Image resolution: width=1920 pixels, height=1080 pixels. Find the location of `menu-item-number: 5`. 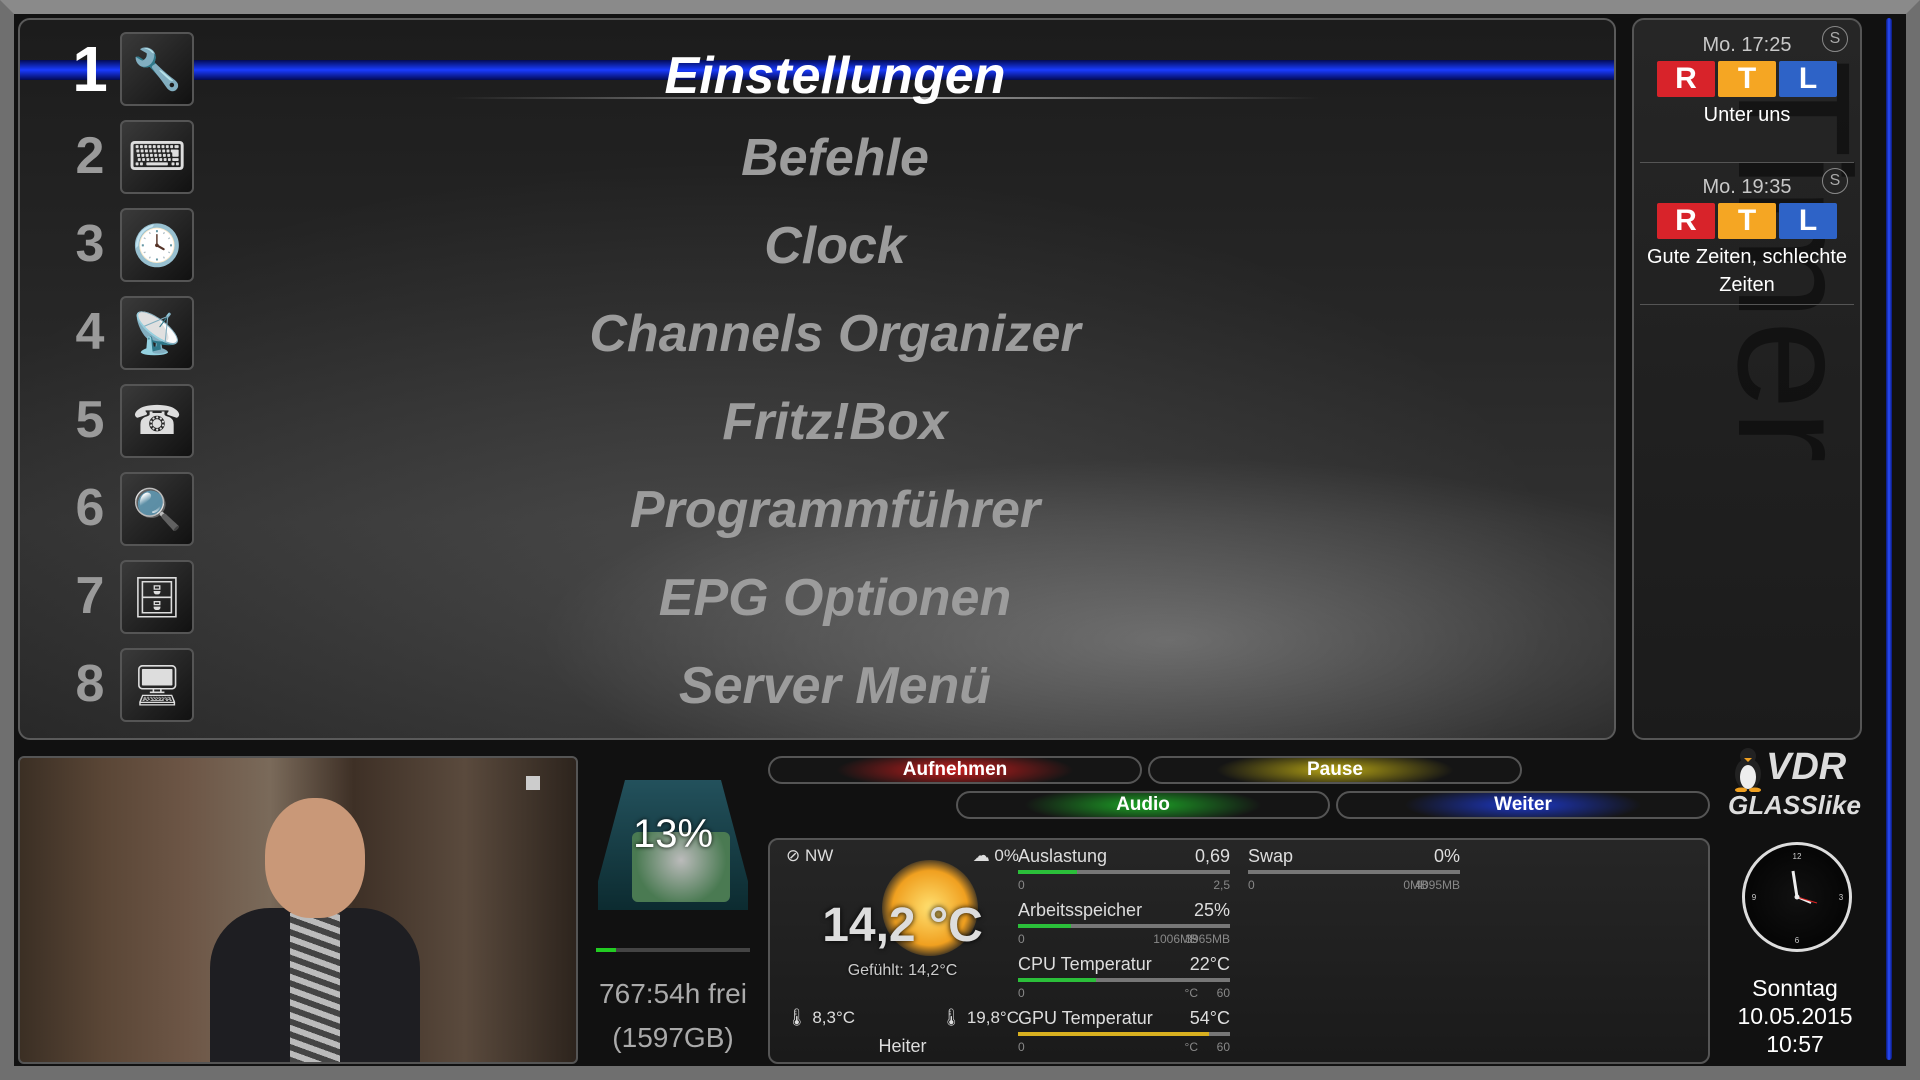

menu-item-number: 5 is located at coordinates (90, 420).